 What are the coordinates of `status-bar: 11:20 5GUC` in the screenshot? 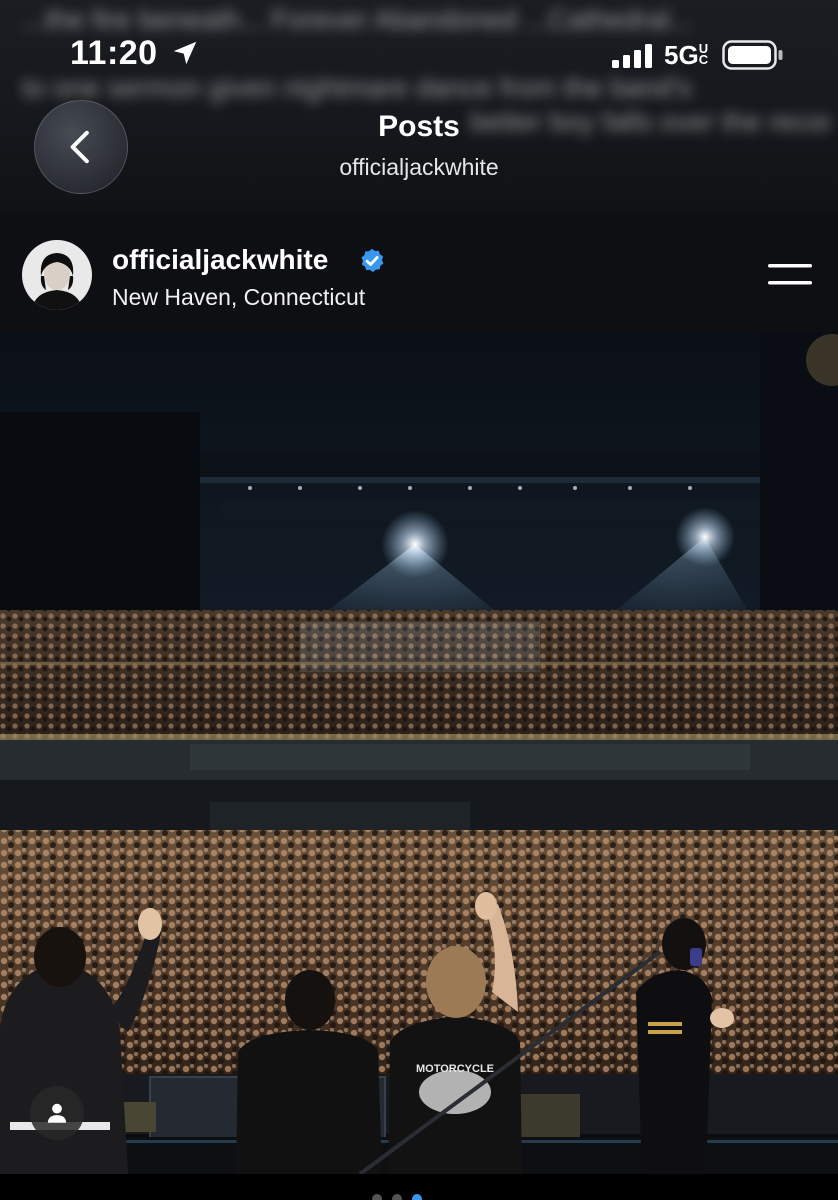 It's located at (419, 54).